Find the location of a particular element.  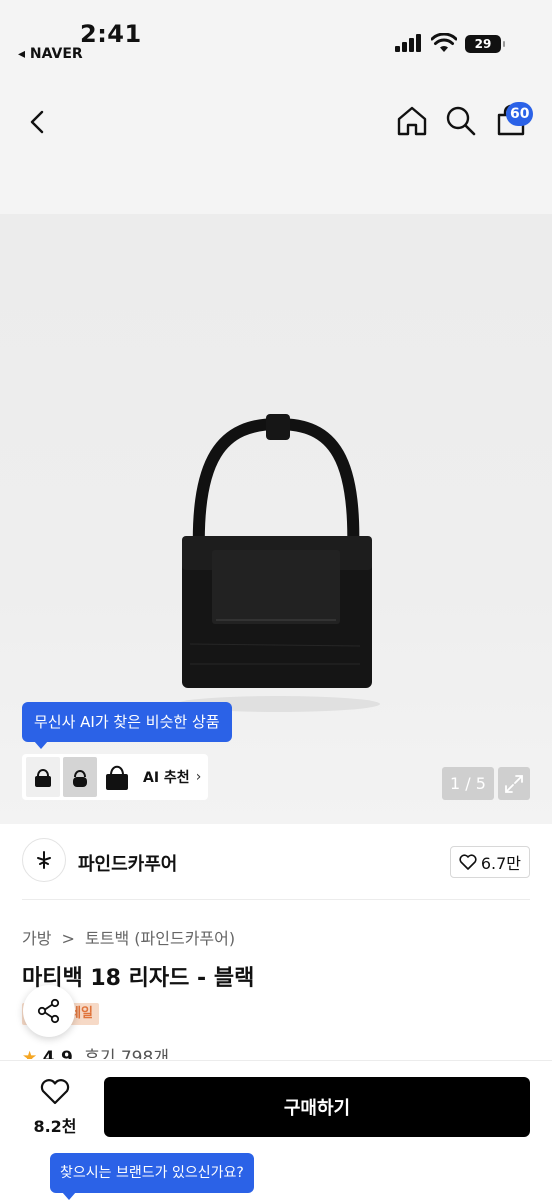

divider is located at coordinates (276, 899).